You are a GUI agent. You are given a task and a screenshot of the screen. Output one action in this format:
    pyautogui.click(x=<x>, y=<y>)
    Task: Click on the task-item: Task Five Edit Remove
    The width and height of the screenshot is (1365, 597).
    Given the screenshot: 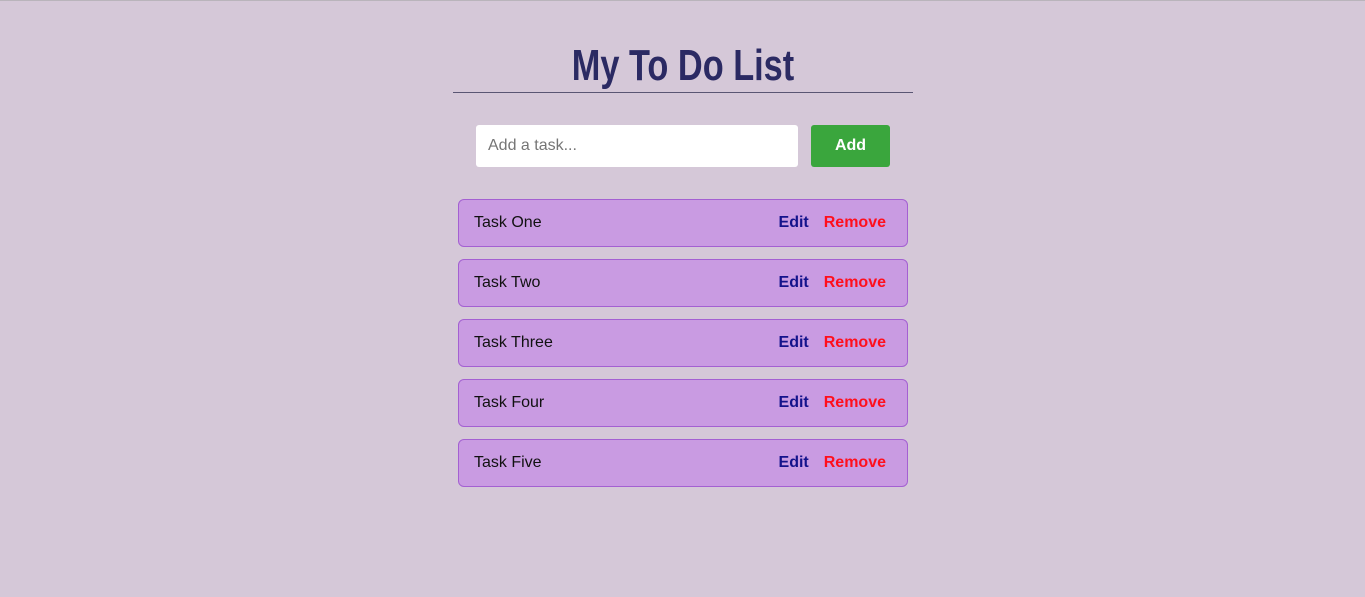 What is the action you would take?
    pyautogui.click(x=683, y=463)
    